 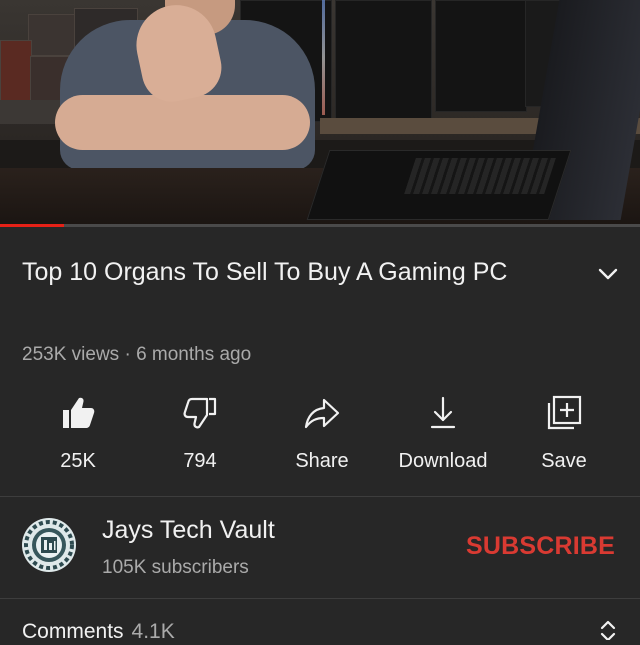 I want to click on download-label: Download, so click(x=443, y=461).